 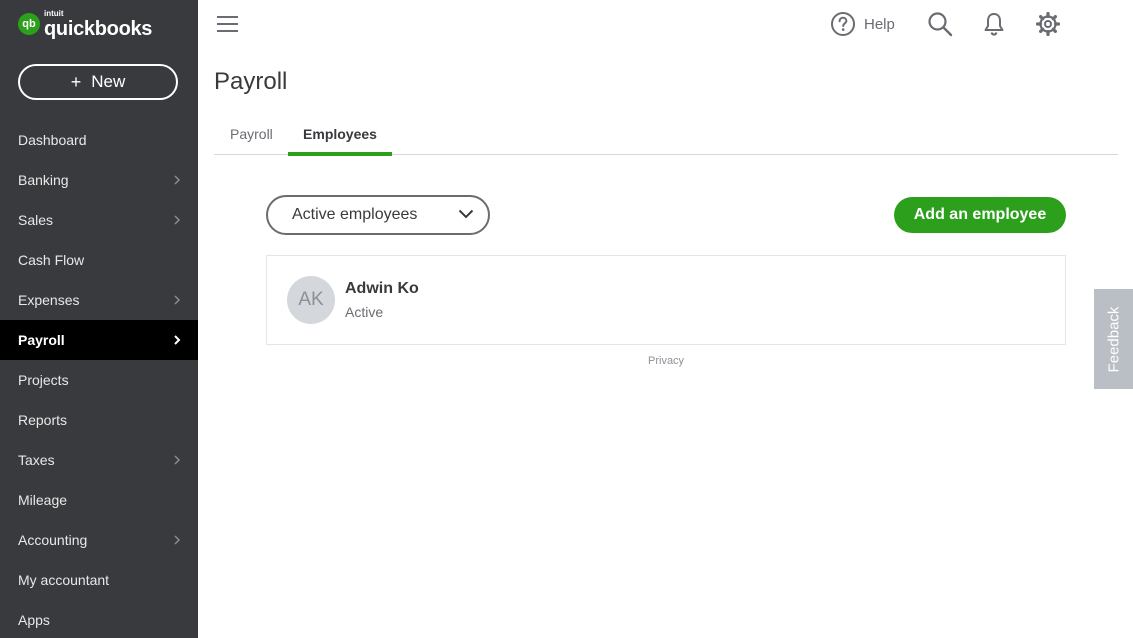 I want to click on sidebar-item-label: Cash Flow, so click(x=51, y=260).